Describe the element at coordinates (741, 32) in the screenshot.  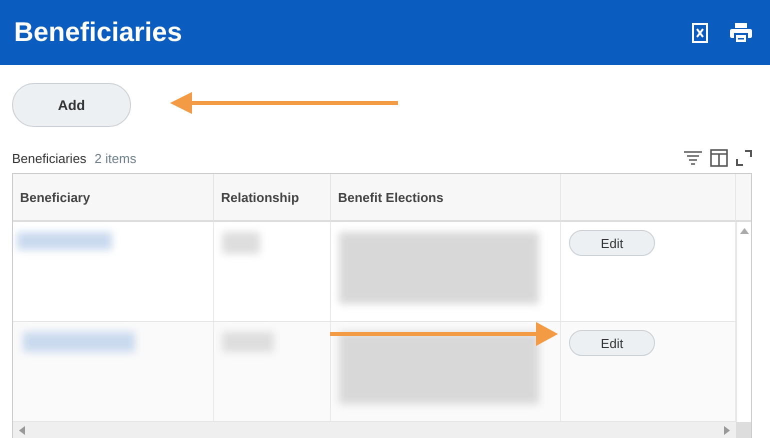
I see `print-icon` at that location.